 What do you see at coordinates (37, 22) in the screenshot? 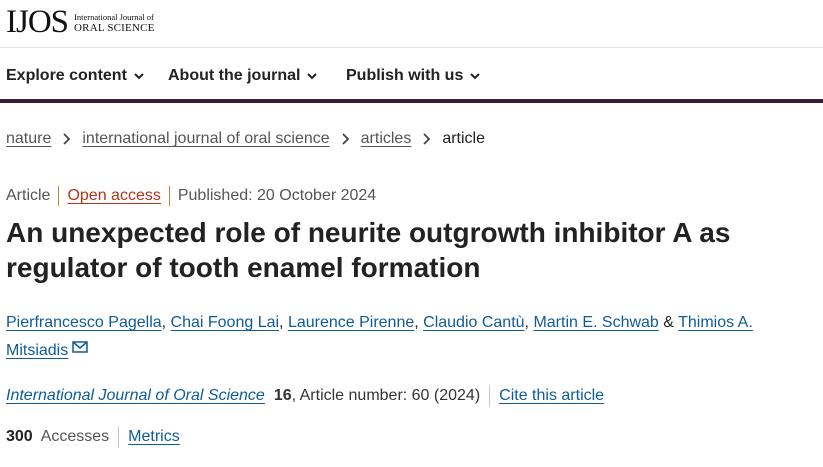
I see `logo-wordmark: IJOS` at bounding box center [37, 22].